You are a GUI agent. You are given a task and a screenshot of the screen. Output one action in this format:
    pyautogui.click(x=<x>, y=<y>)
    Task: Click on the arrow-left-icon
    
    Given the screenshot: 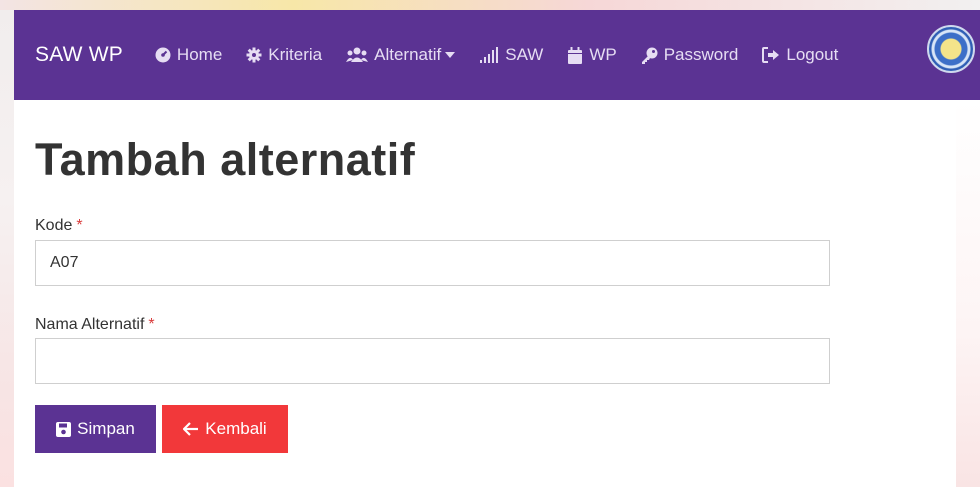 What is the action you would take?
    pyautogui.click(x=191, y=429)
    